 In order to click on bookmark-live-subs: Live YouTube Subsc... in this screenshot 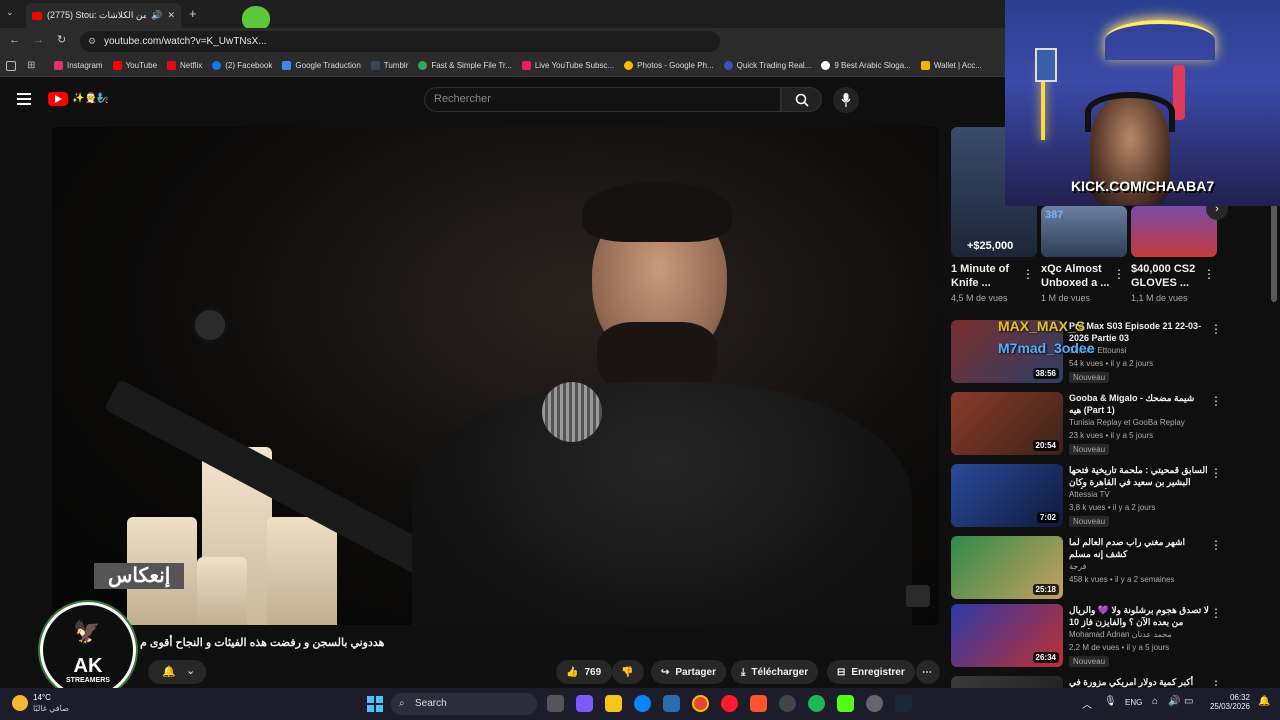, I will do `click(567, 65)`.